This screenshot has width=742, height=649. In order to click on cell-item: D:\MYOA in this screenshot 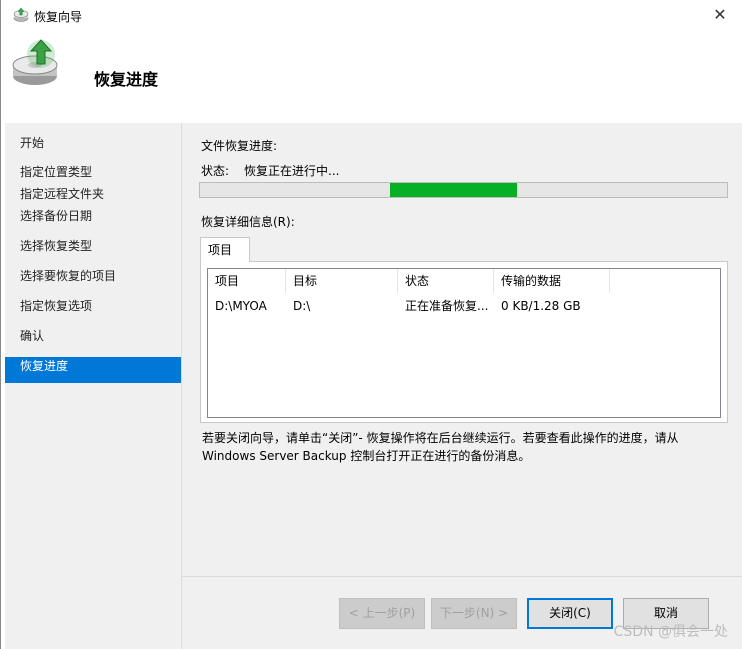, I will do `click(241, 306)`.